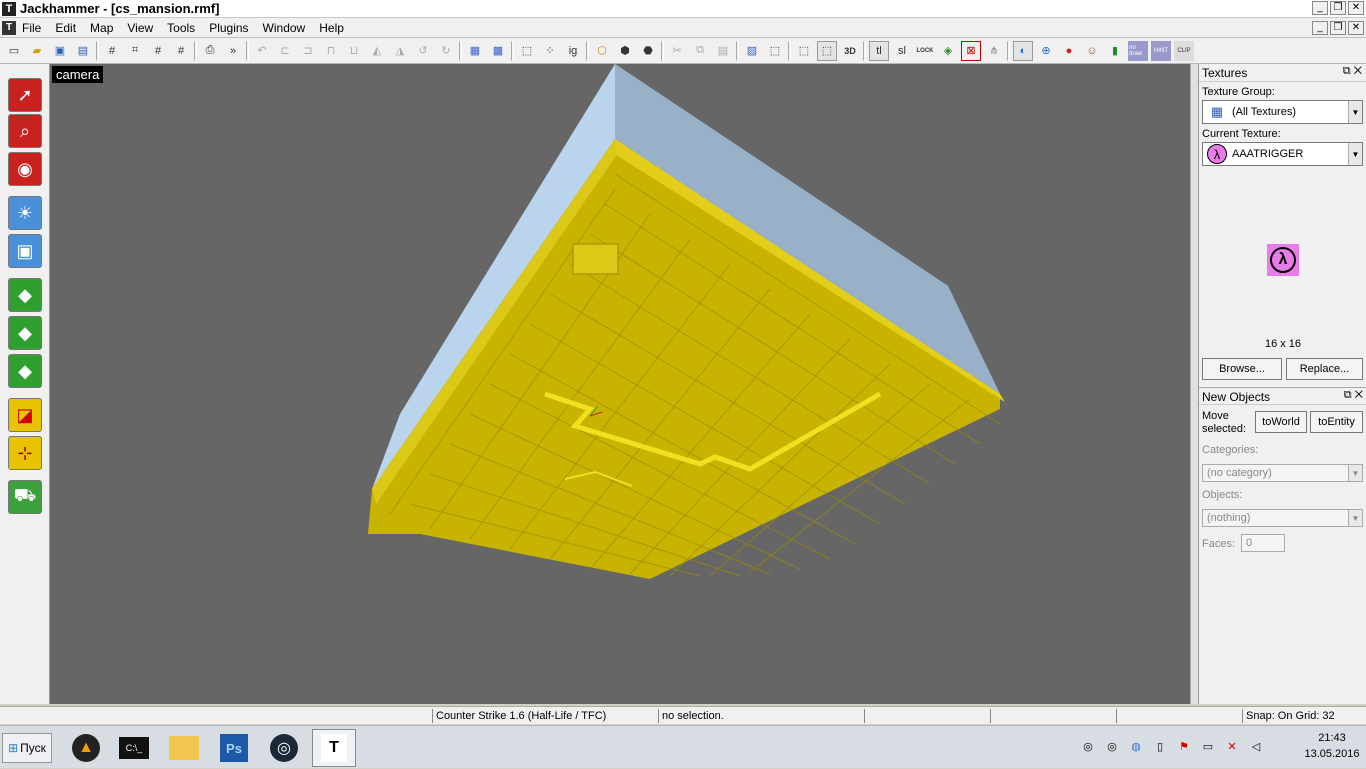 The height and width of the screenshot is (769, 1366). What do you see at coordinates (850, 51) in the screenshot?
I see `view-3d-icon: 3D` at bounding box center [850, 51].